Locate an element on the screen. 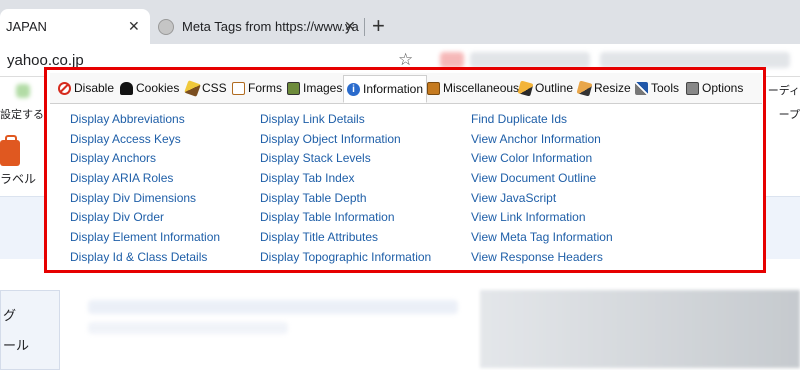 The width and height of the screenshot is (800, 370). background-label: ラベル is located at coordinates (18, 179).